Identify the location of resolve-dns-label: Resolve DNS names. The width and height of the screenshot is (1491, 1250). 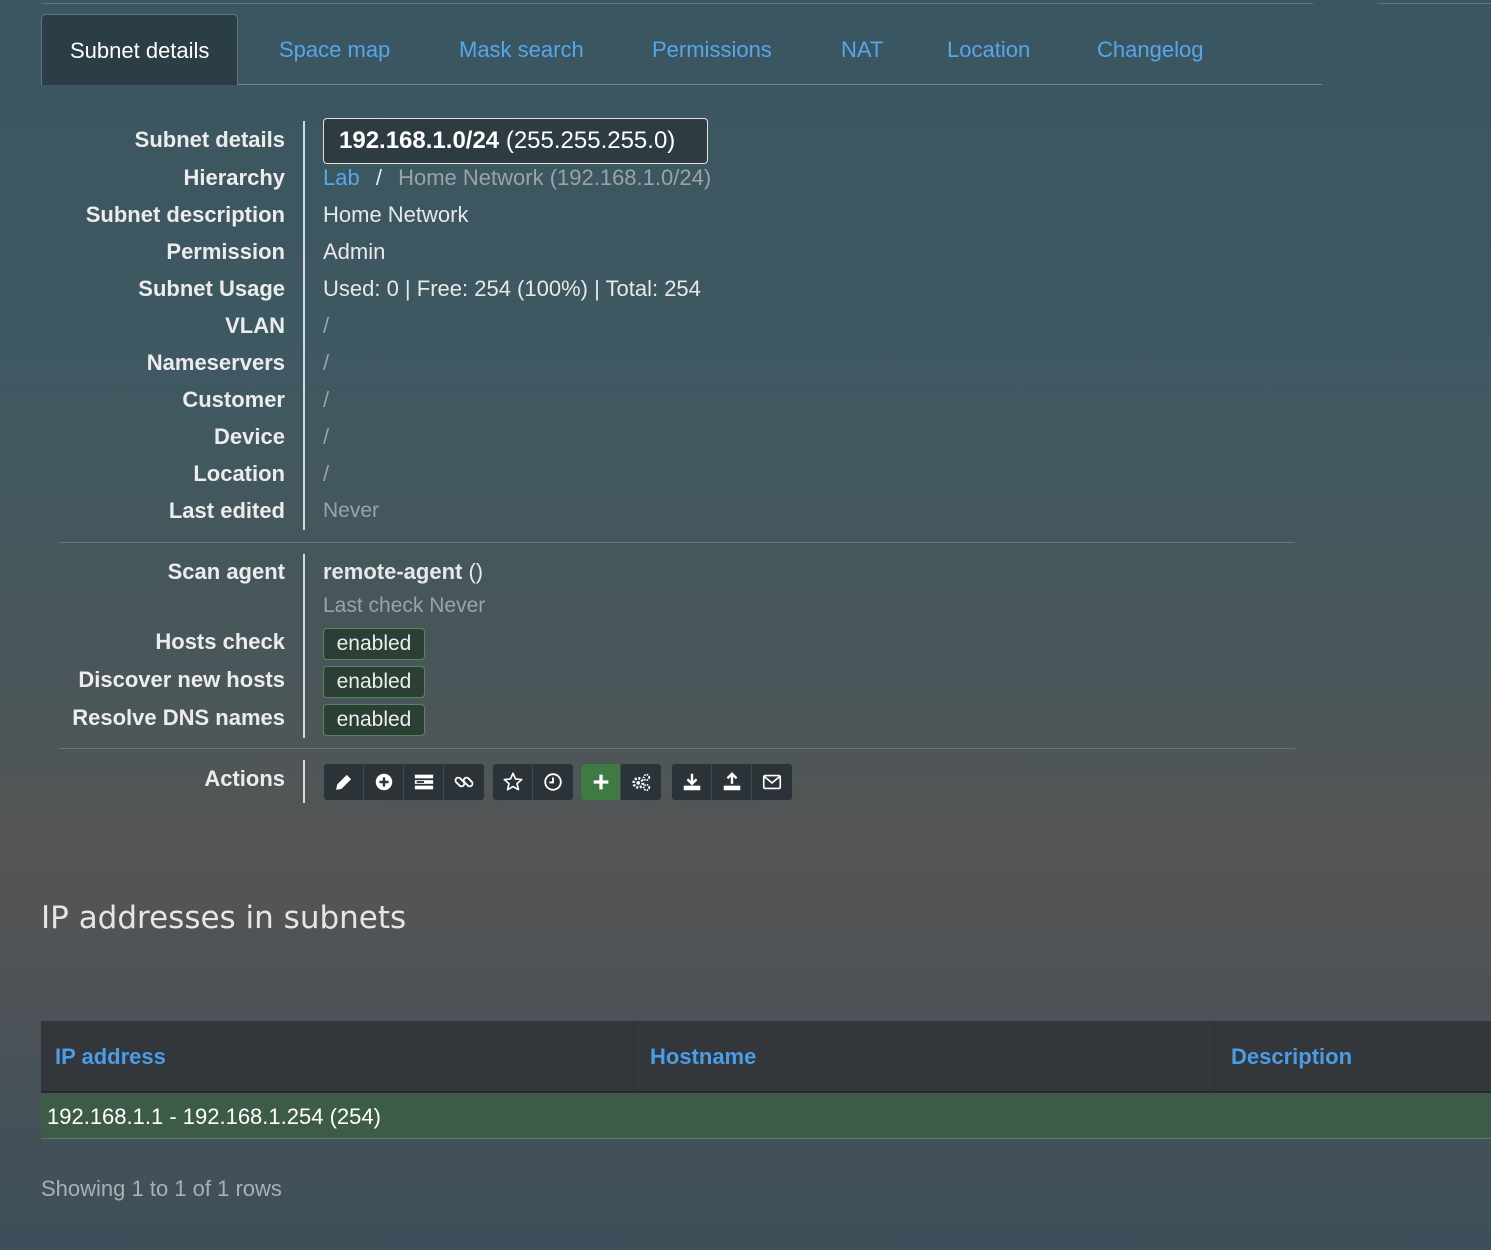
(178, 717).